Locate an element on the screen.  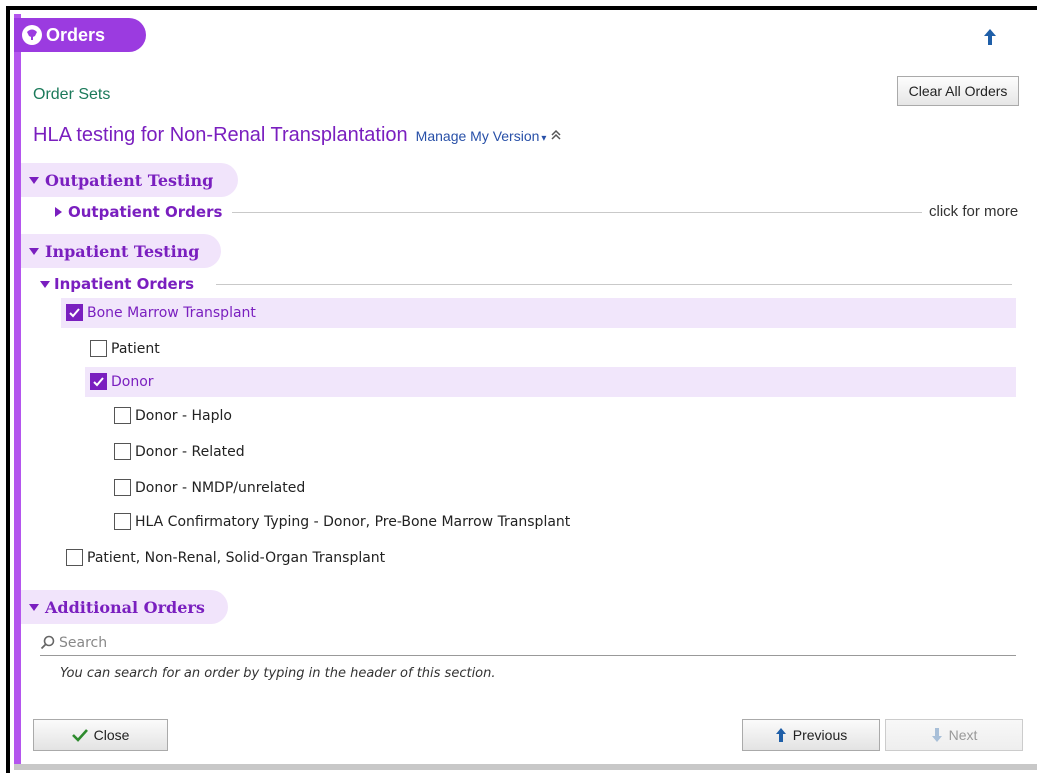
section-additional-orders: Additional Orders is located at coordinates (124, 607).